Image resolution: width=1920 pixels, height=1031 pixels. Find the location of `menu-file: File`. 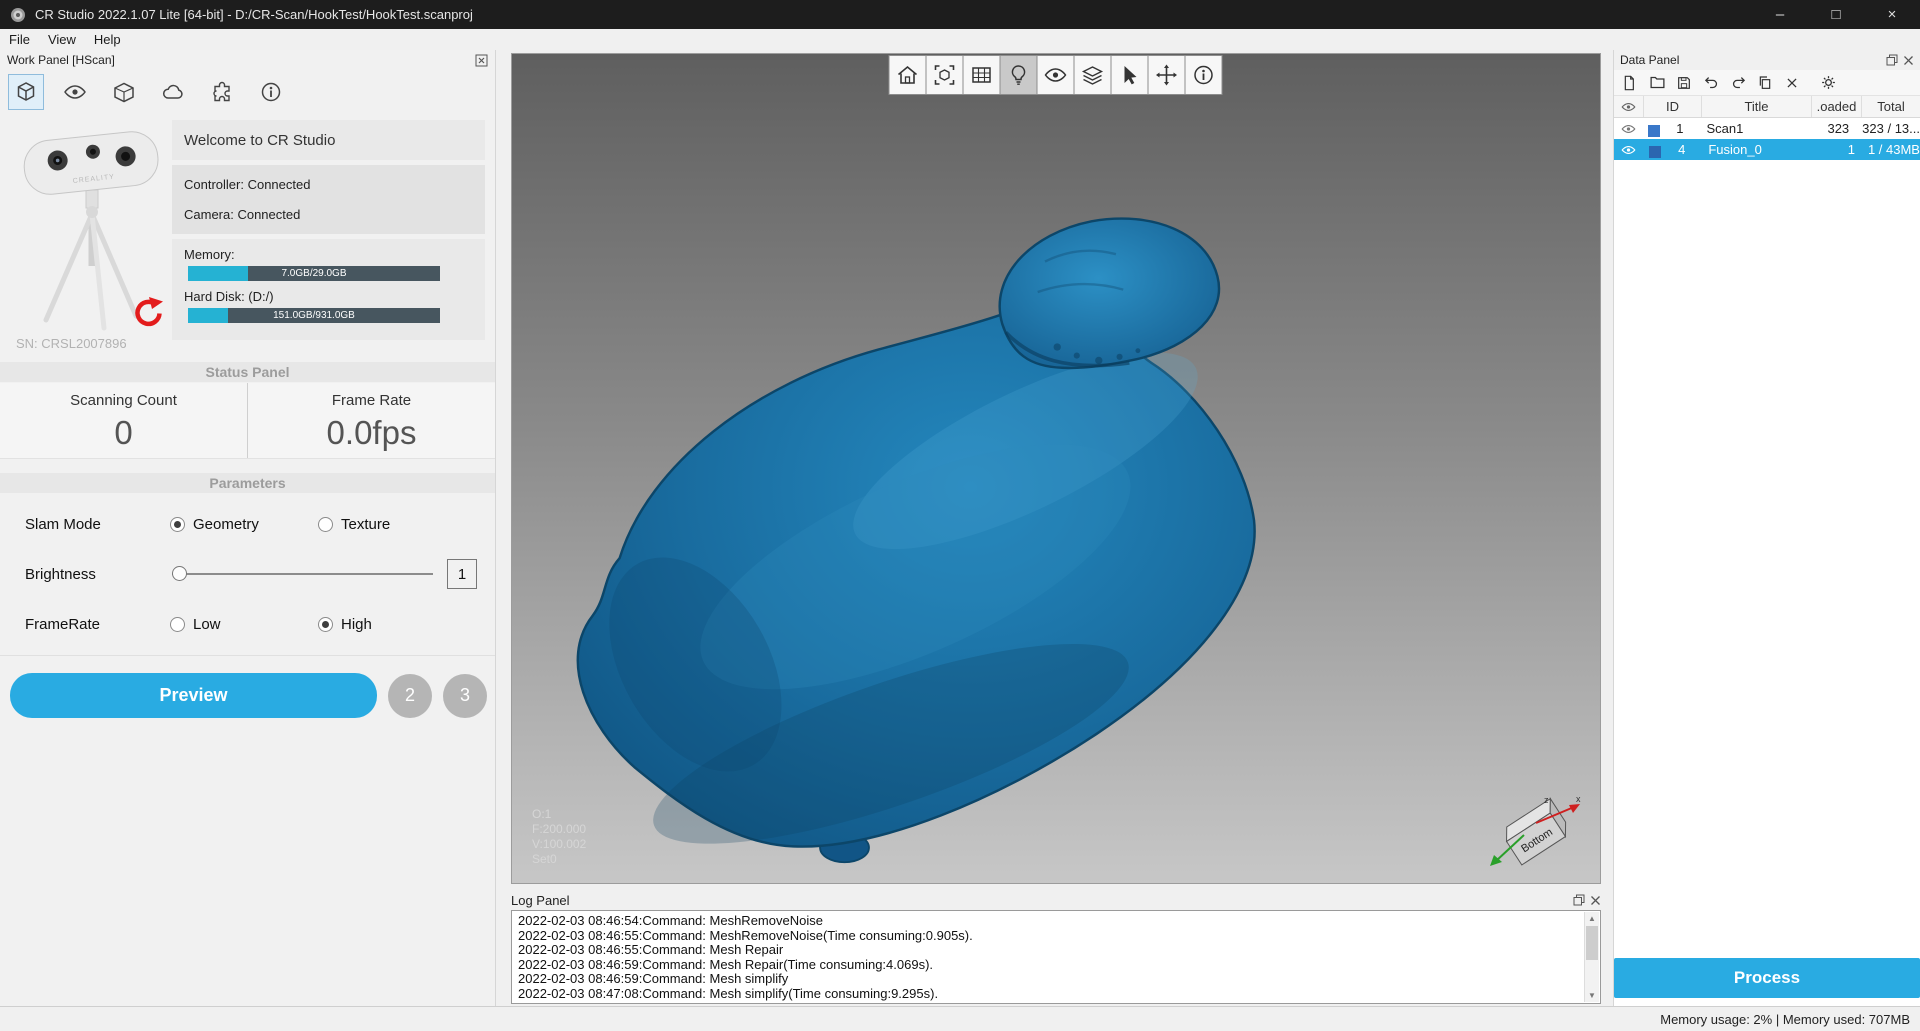

menu-file: File is located at coordinates (19, 39).